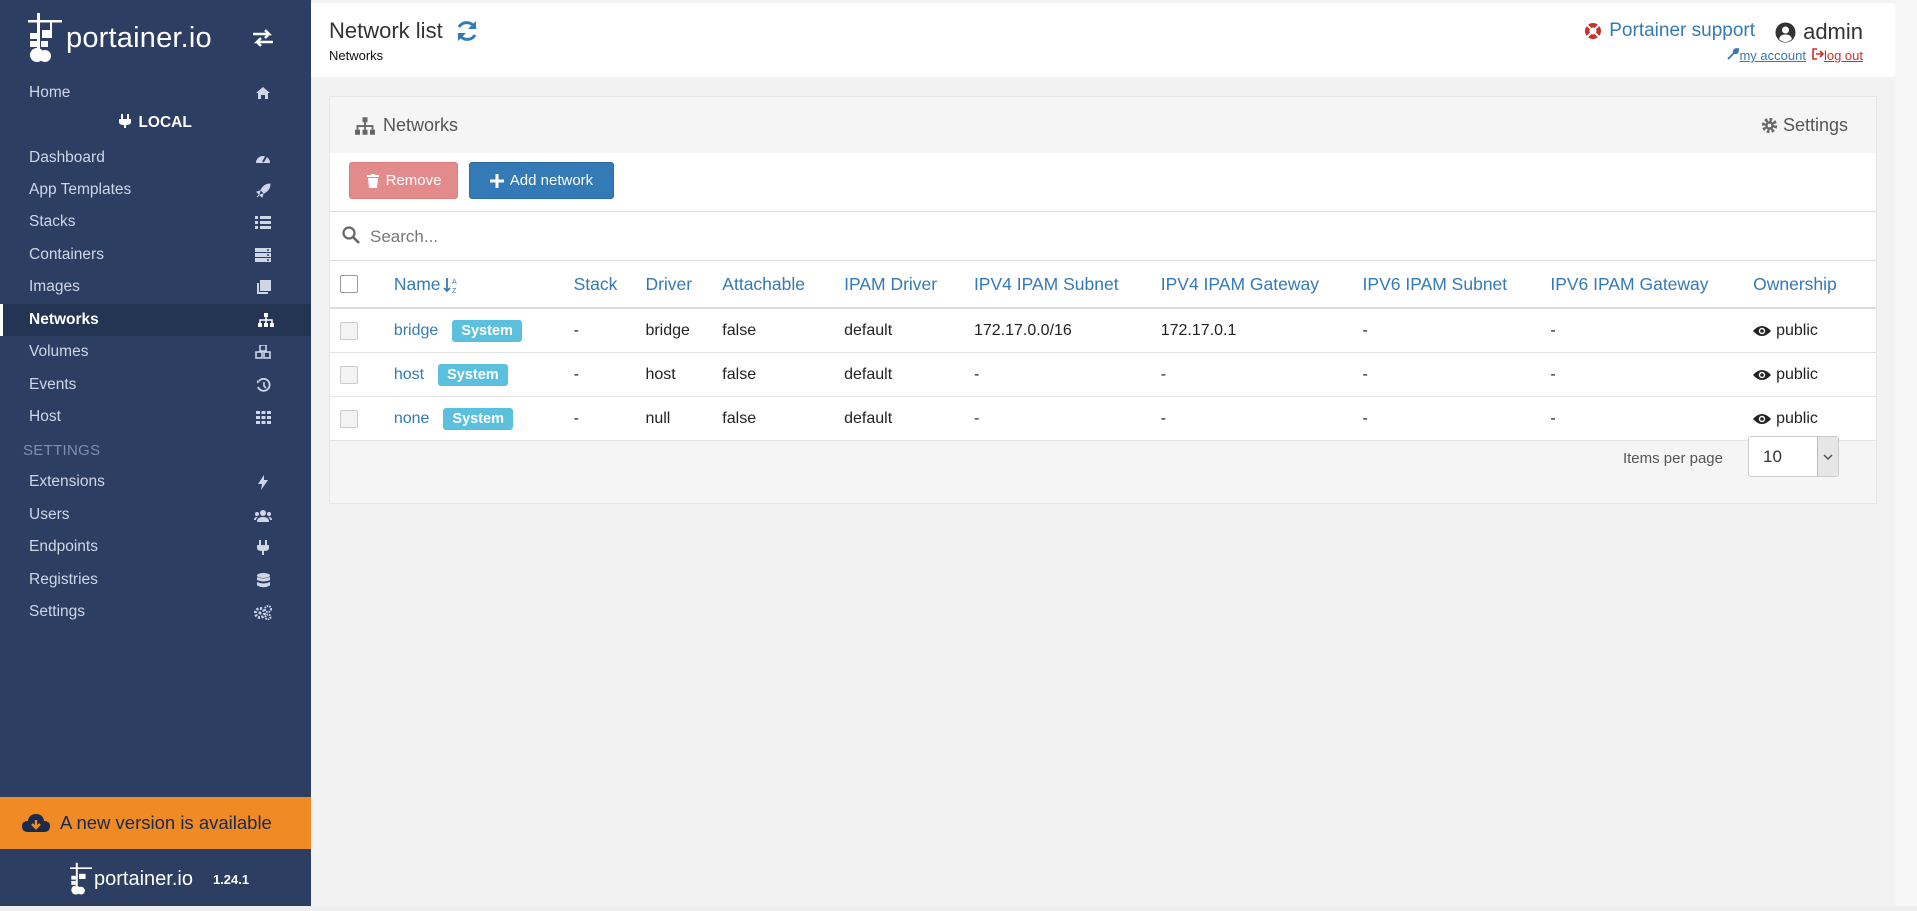 The height and width of the screenshot is (911, 1917). Describe the element at coordinates (263, 515) in the screenshot. I see `users-icon` at that location.